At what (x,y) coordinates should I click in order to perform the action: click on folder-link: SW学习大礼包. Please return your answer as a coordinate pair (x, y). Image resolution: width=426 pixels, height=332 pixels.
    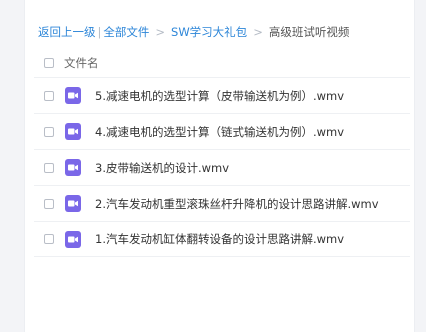
    Looking at the image, I should click on (209, 32).